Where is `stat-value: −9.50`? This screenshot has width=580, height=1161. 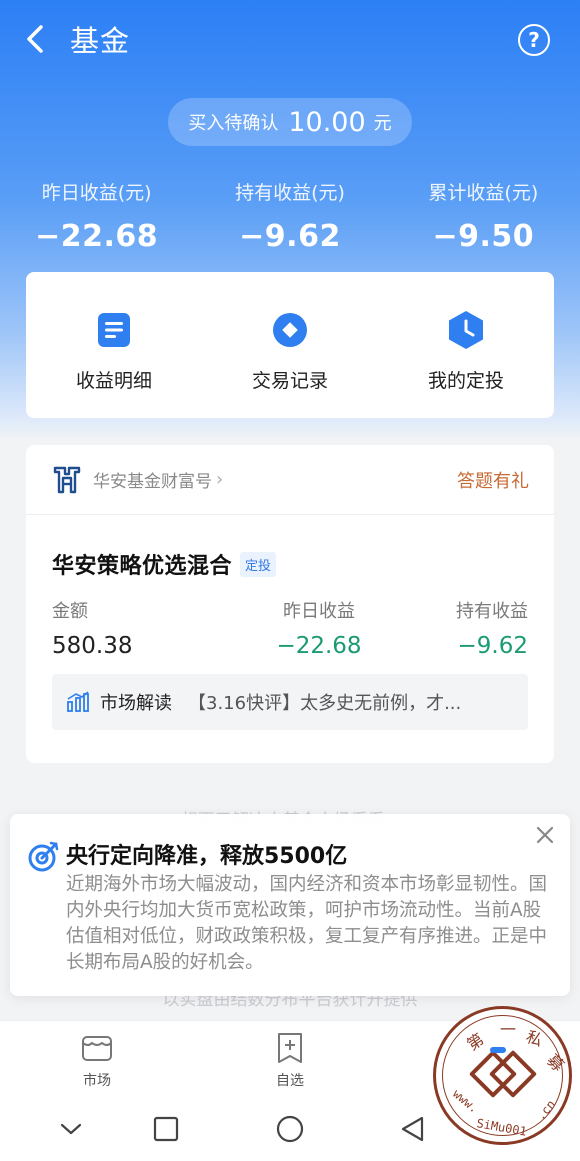 stat-value: −9.50 is located at coordinates (483, 236).